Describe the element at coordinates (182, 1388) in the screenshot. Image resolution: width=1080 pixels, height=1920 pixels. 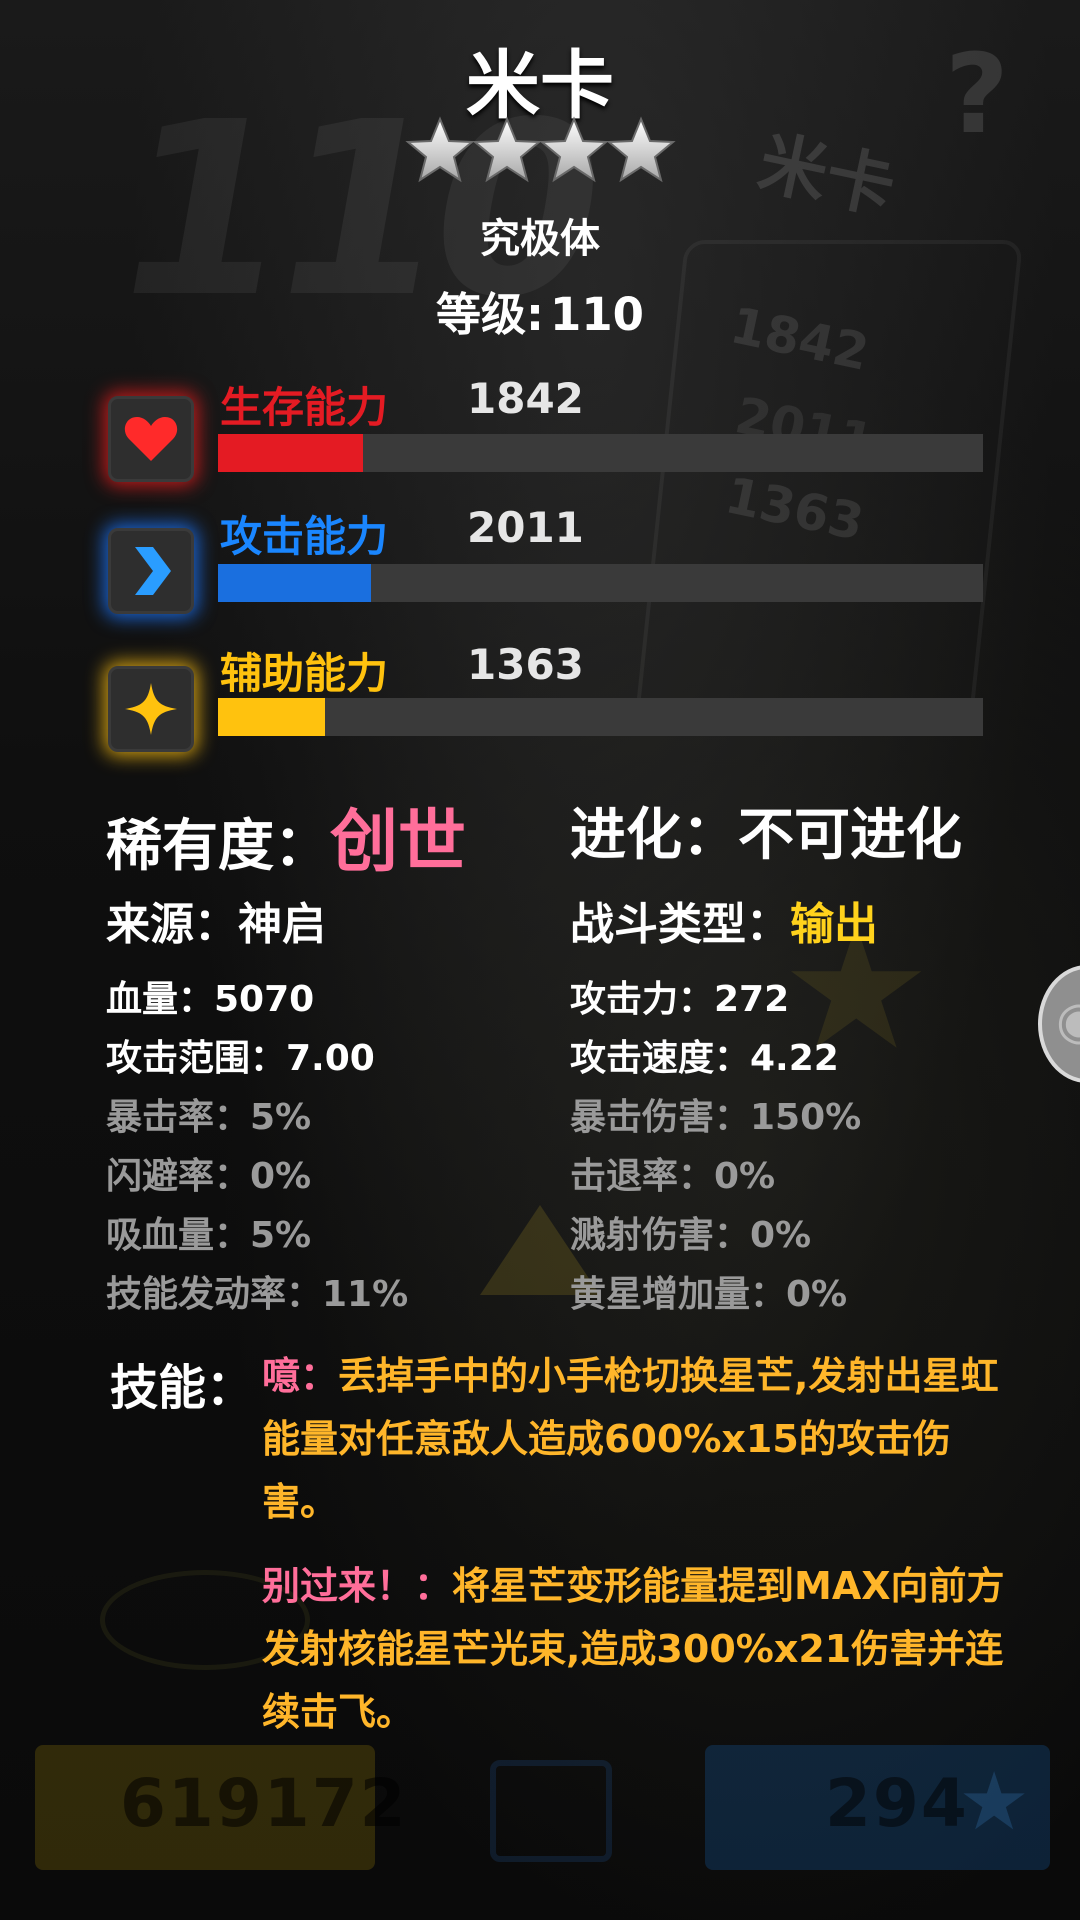
I see `skills-label: 技能：` at that location.